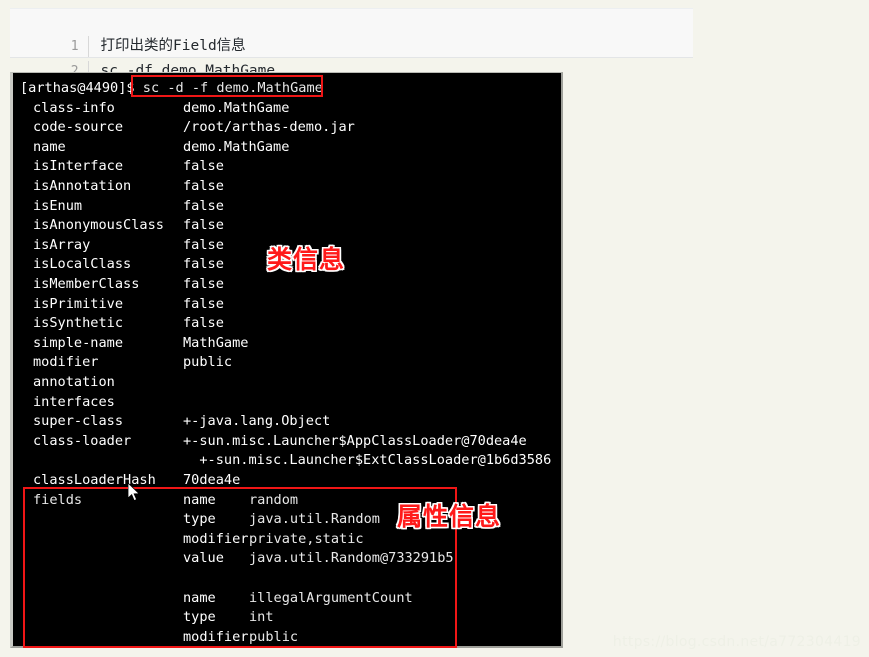  I want to click on terminal-prompt-line: [arthas@4490]$ sc -d -f demo.MathGame, so click(171, 89).